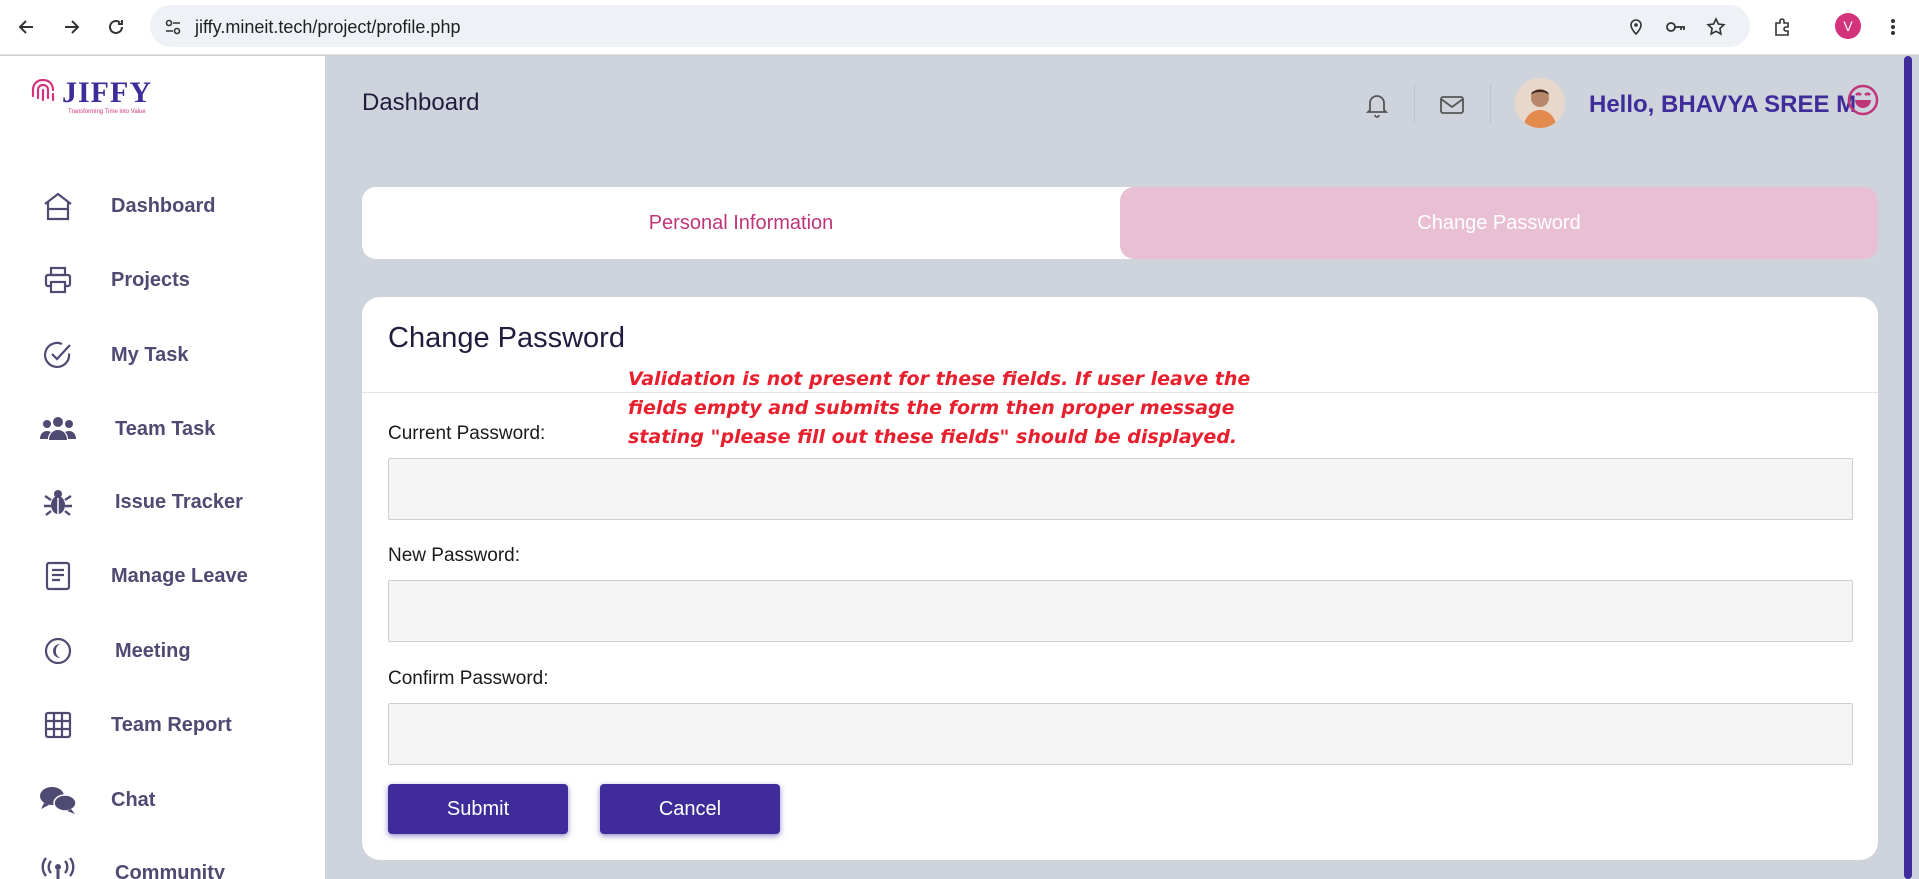 The width and height of the screenshot is (1919, 879). What do you see at coordinates (58, 355) in the screenshot?
I see `check-circle-icon` at bounding box center [58, 355].